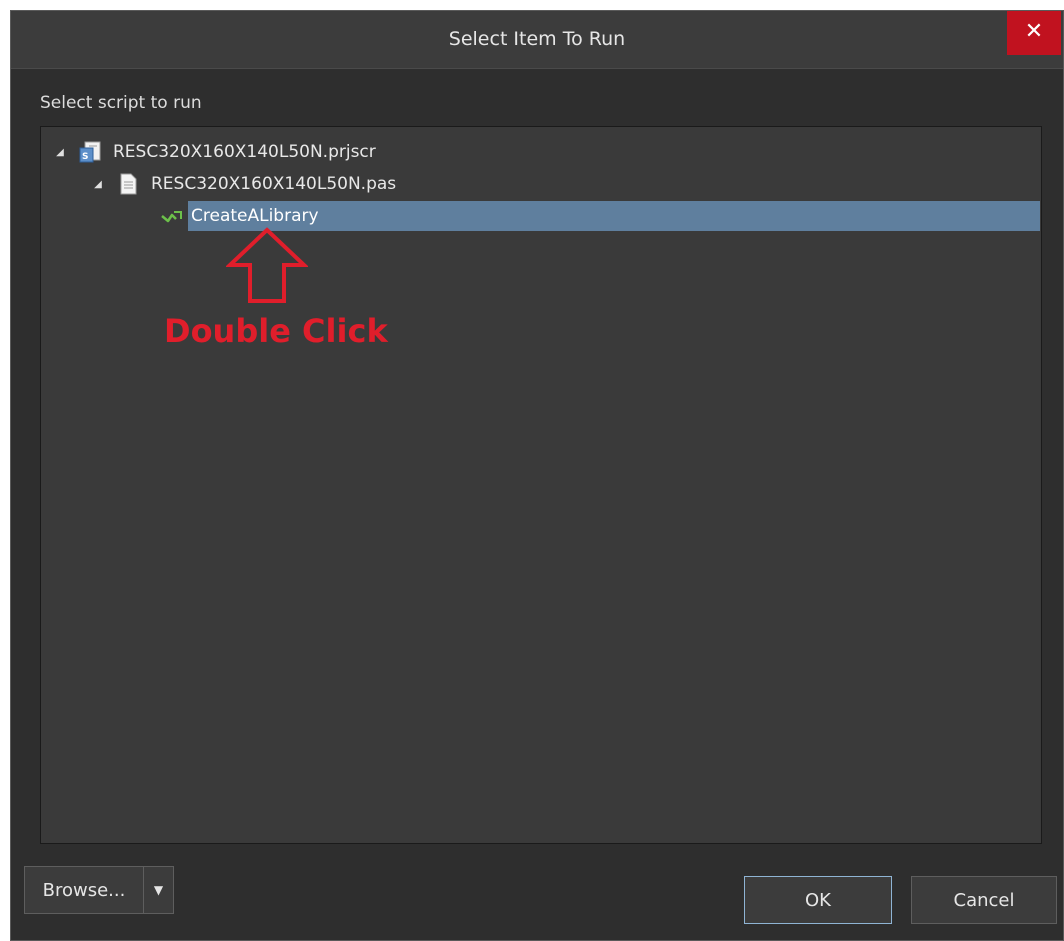 This screenshot has height=941, width=1064. Describe the element at coordinates (818, 900) in the screenshot. I see `ok-button: OK` at that location.